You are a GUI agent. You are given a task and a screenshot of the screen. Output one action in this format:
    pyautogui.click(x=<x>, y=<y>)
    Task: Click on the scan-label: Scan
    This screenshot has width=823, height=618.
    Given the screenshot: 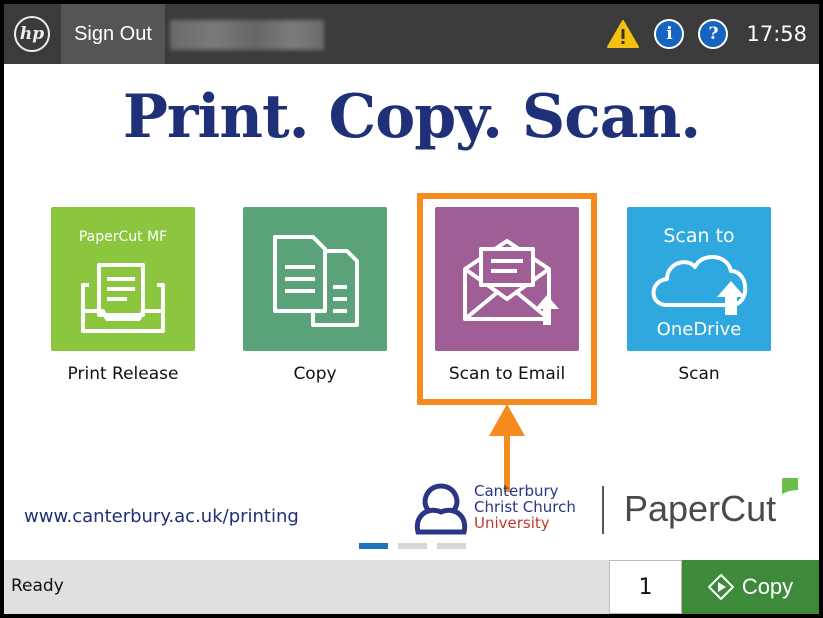 What is the action you would take?
    pyautogui.click(x=699, y=374)
    